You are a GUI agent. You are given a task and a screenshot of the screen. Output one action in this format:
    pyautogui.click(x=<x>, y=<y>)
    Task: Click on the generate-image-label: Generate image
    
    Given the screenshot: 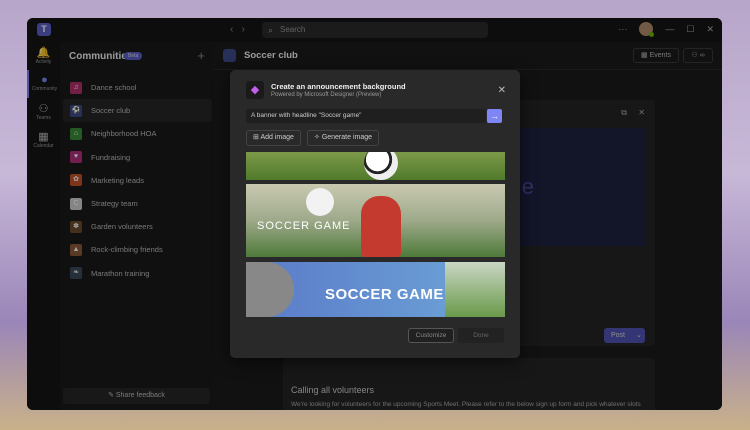 What is the action you would take?
    pyautogui.click(x=347, y=137)
    